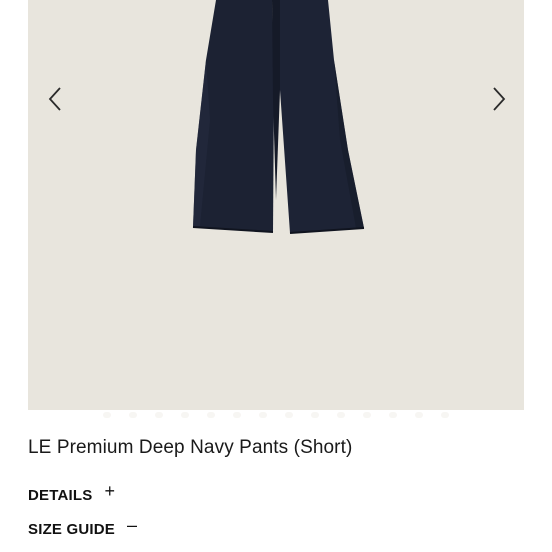 Image resolution: width=552 pixels, height=552 pixels. I want to click on details-accordion-toggle: DETAILS +, so click(71, 493).